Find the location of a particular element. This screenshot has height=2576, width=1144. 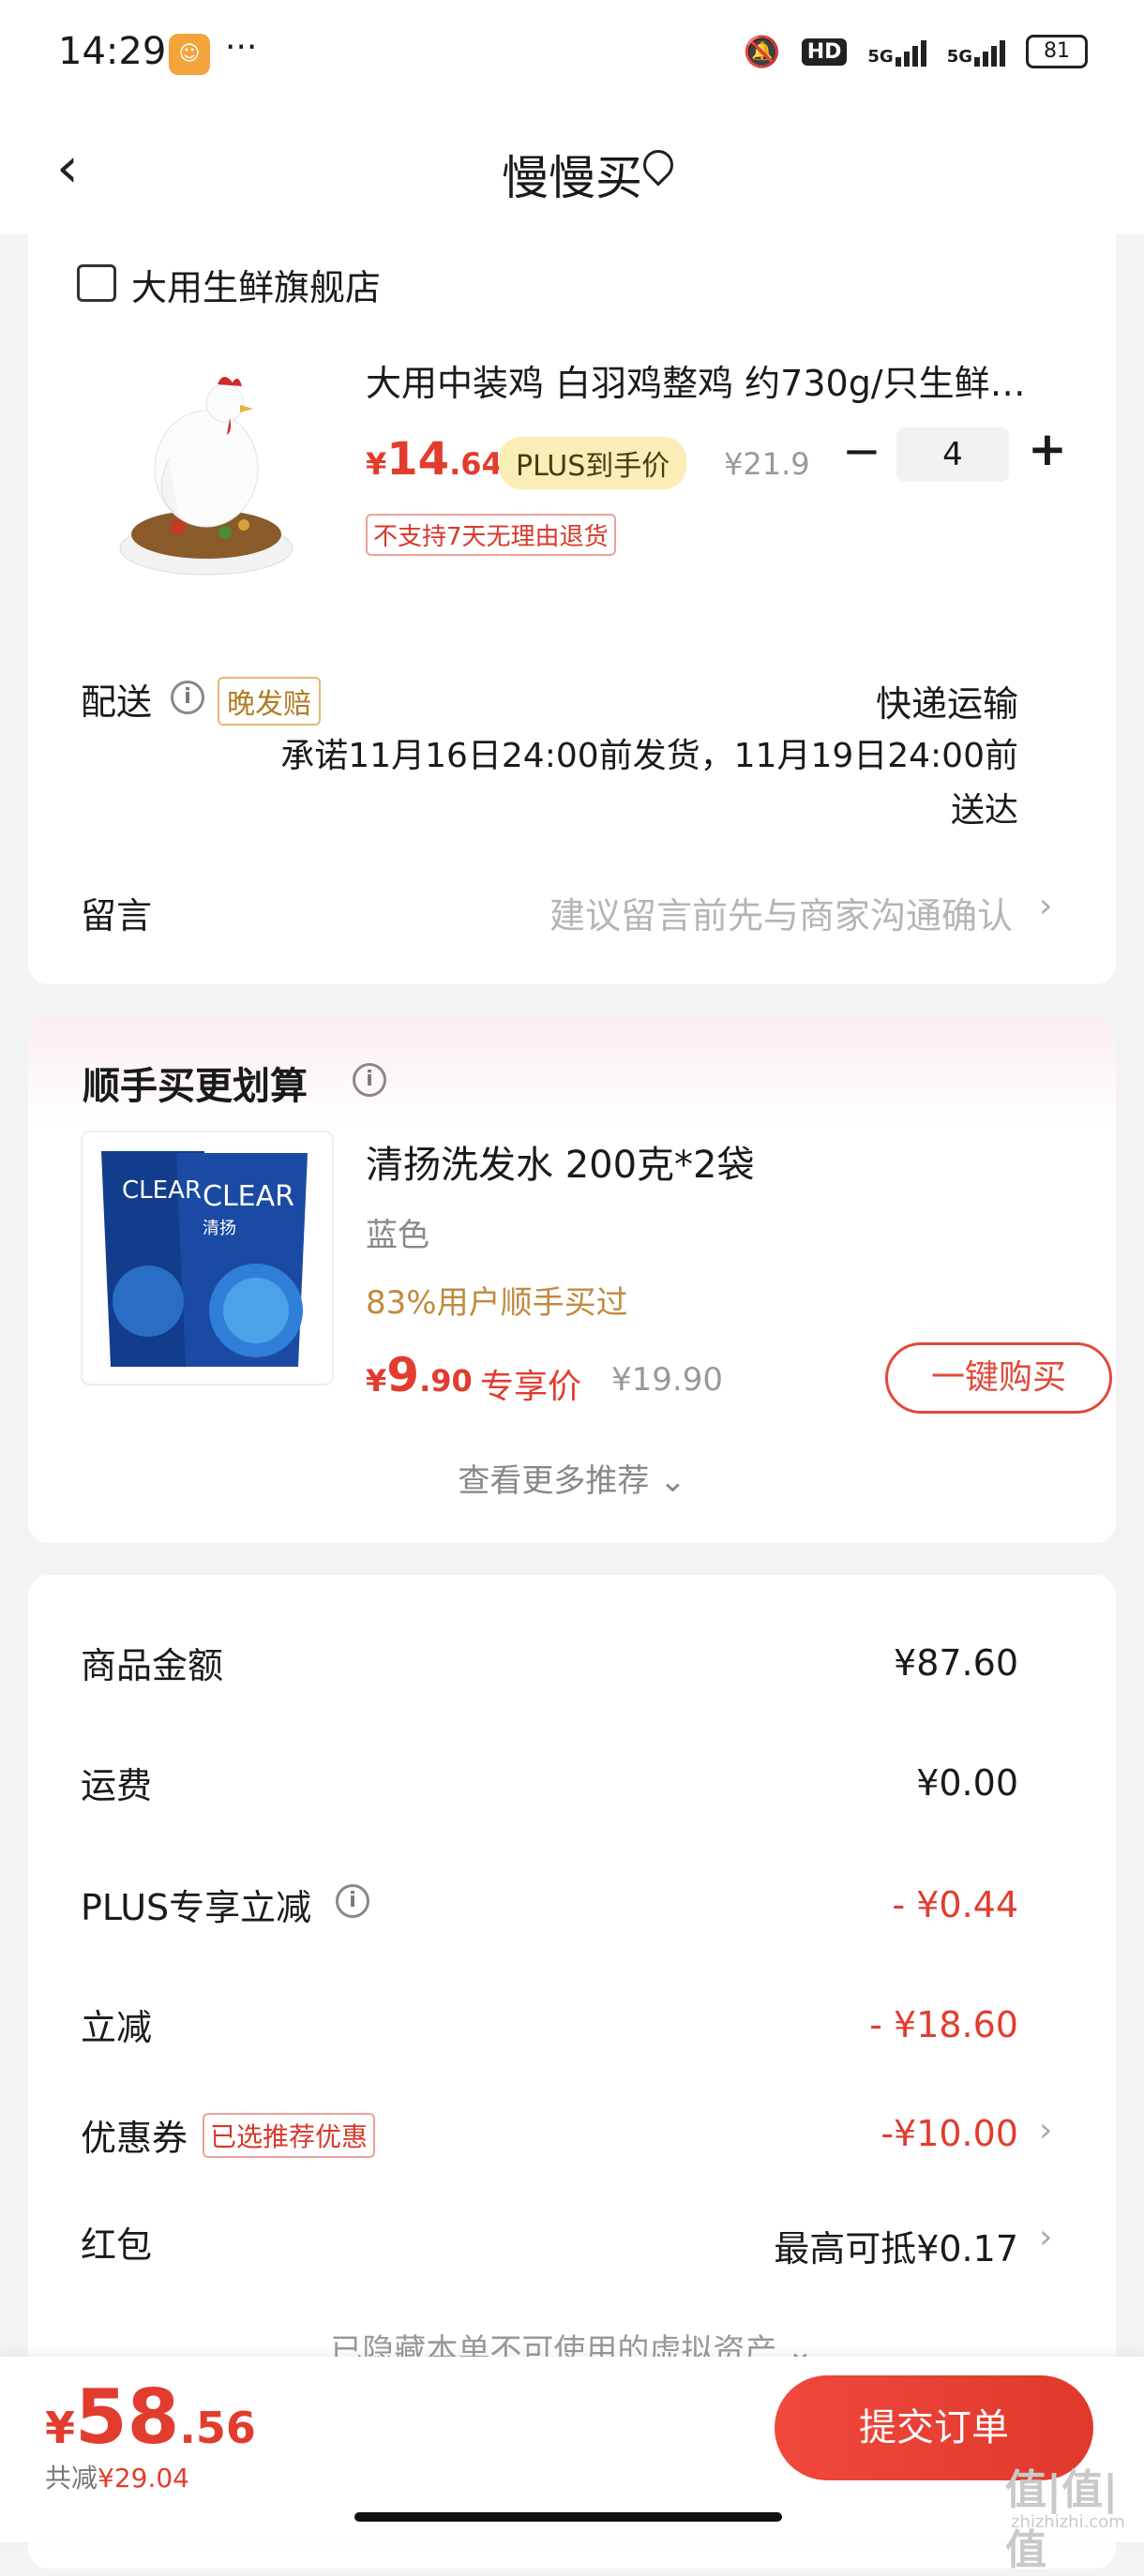

quantity-input: 4 is located at coordinates (952, 455).